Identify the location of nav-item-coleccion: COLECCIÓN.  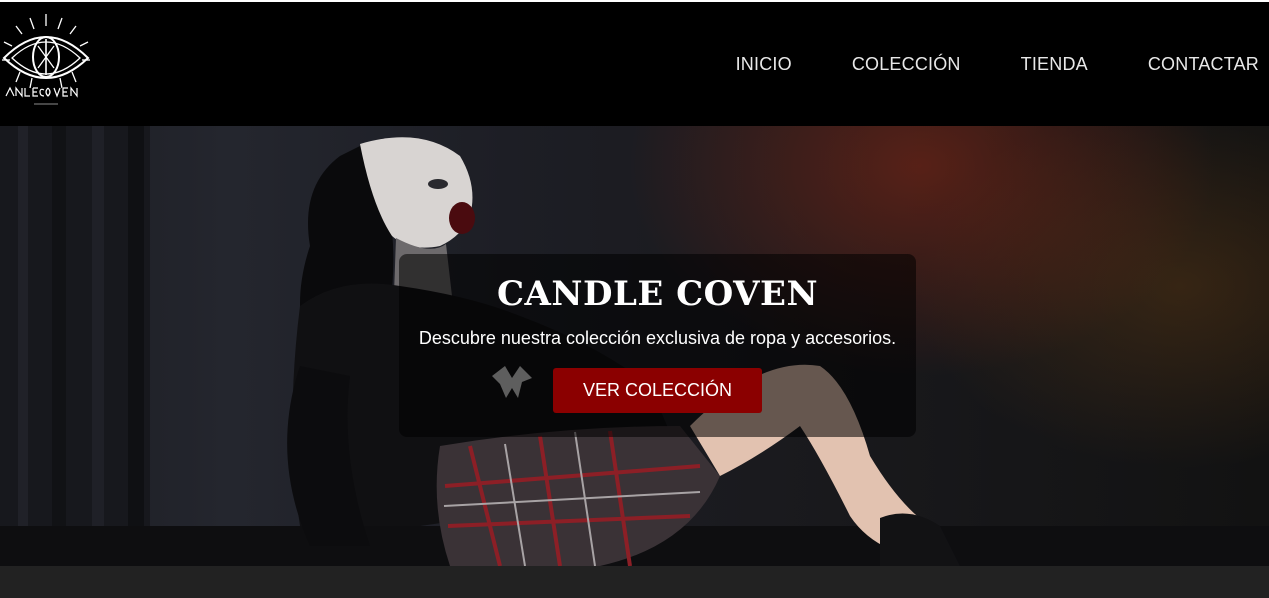
(906, 64).